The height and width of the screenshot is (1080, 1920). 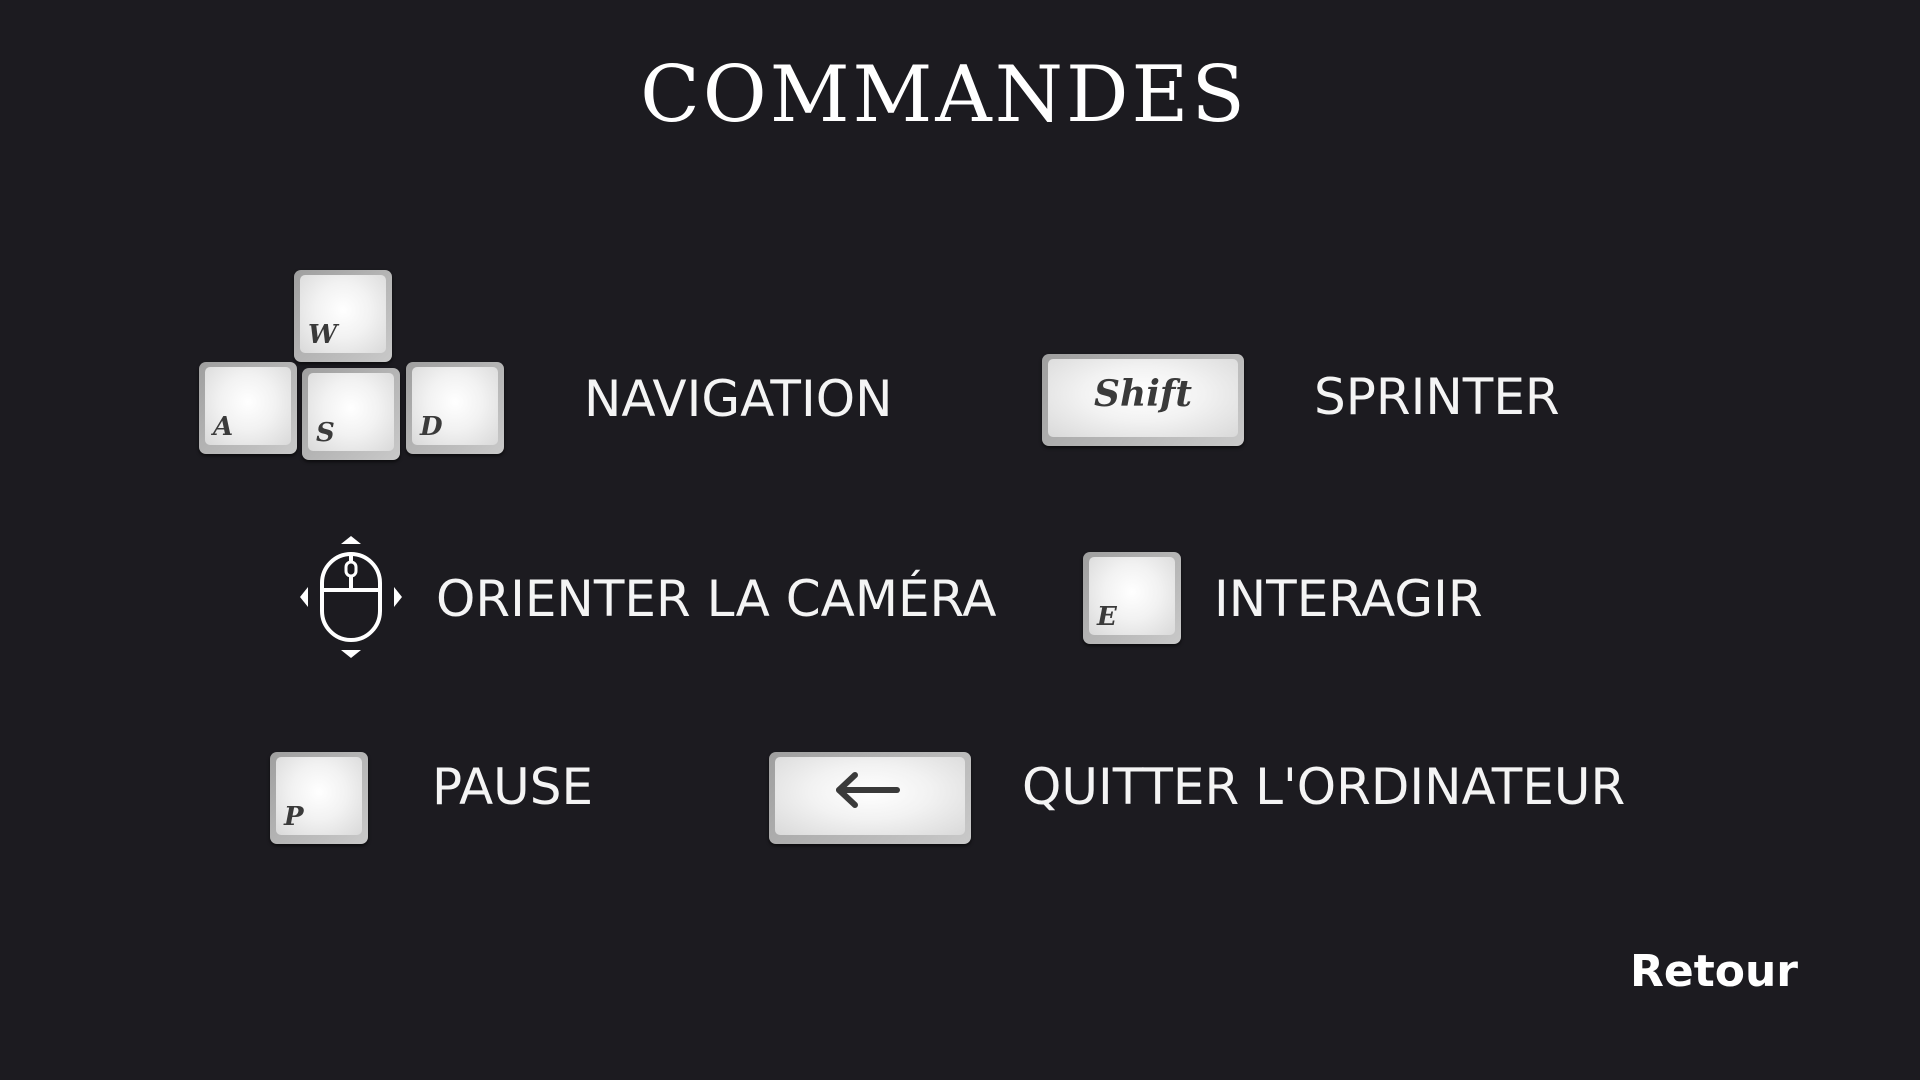 What do you see at coordinates (294, 817) in the screenshot?
I see `key-p-label: P` at bounding box center [294, 817].